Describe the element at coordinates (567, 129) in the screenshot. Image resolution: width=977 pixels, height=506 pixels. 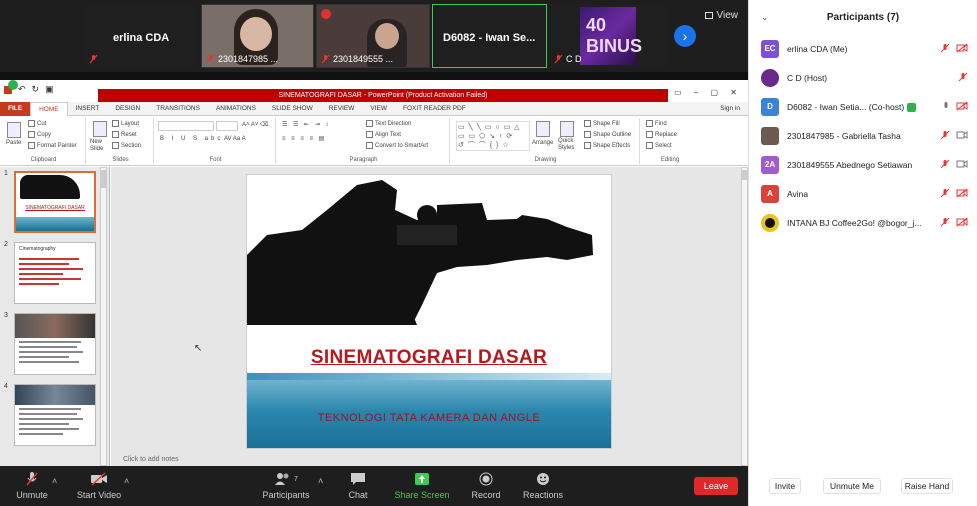
I see `quick-styles-icon` at that location.